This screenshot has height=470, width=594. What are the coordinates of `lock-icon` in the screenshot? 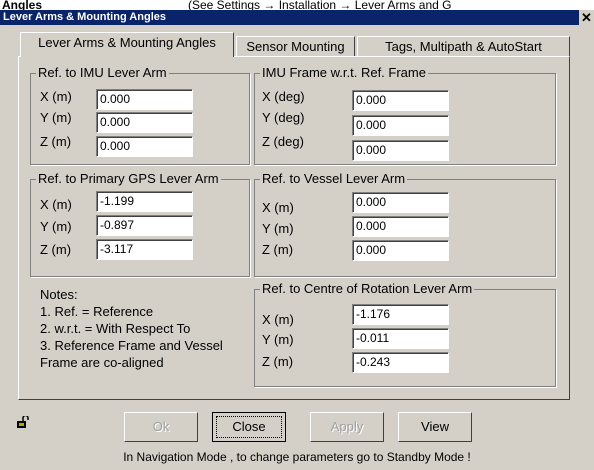 It's located at (23, 422).